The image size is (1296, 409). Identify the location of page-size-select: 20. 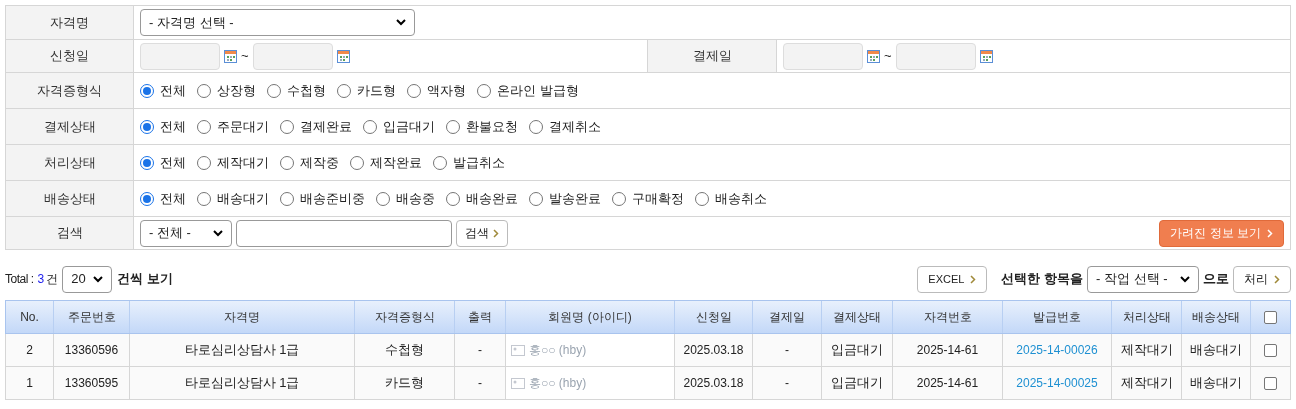
(87, 279).